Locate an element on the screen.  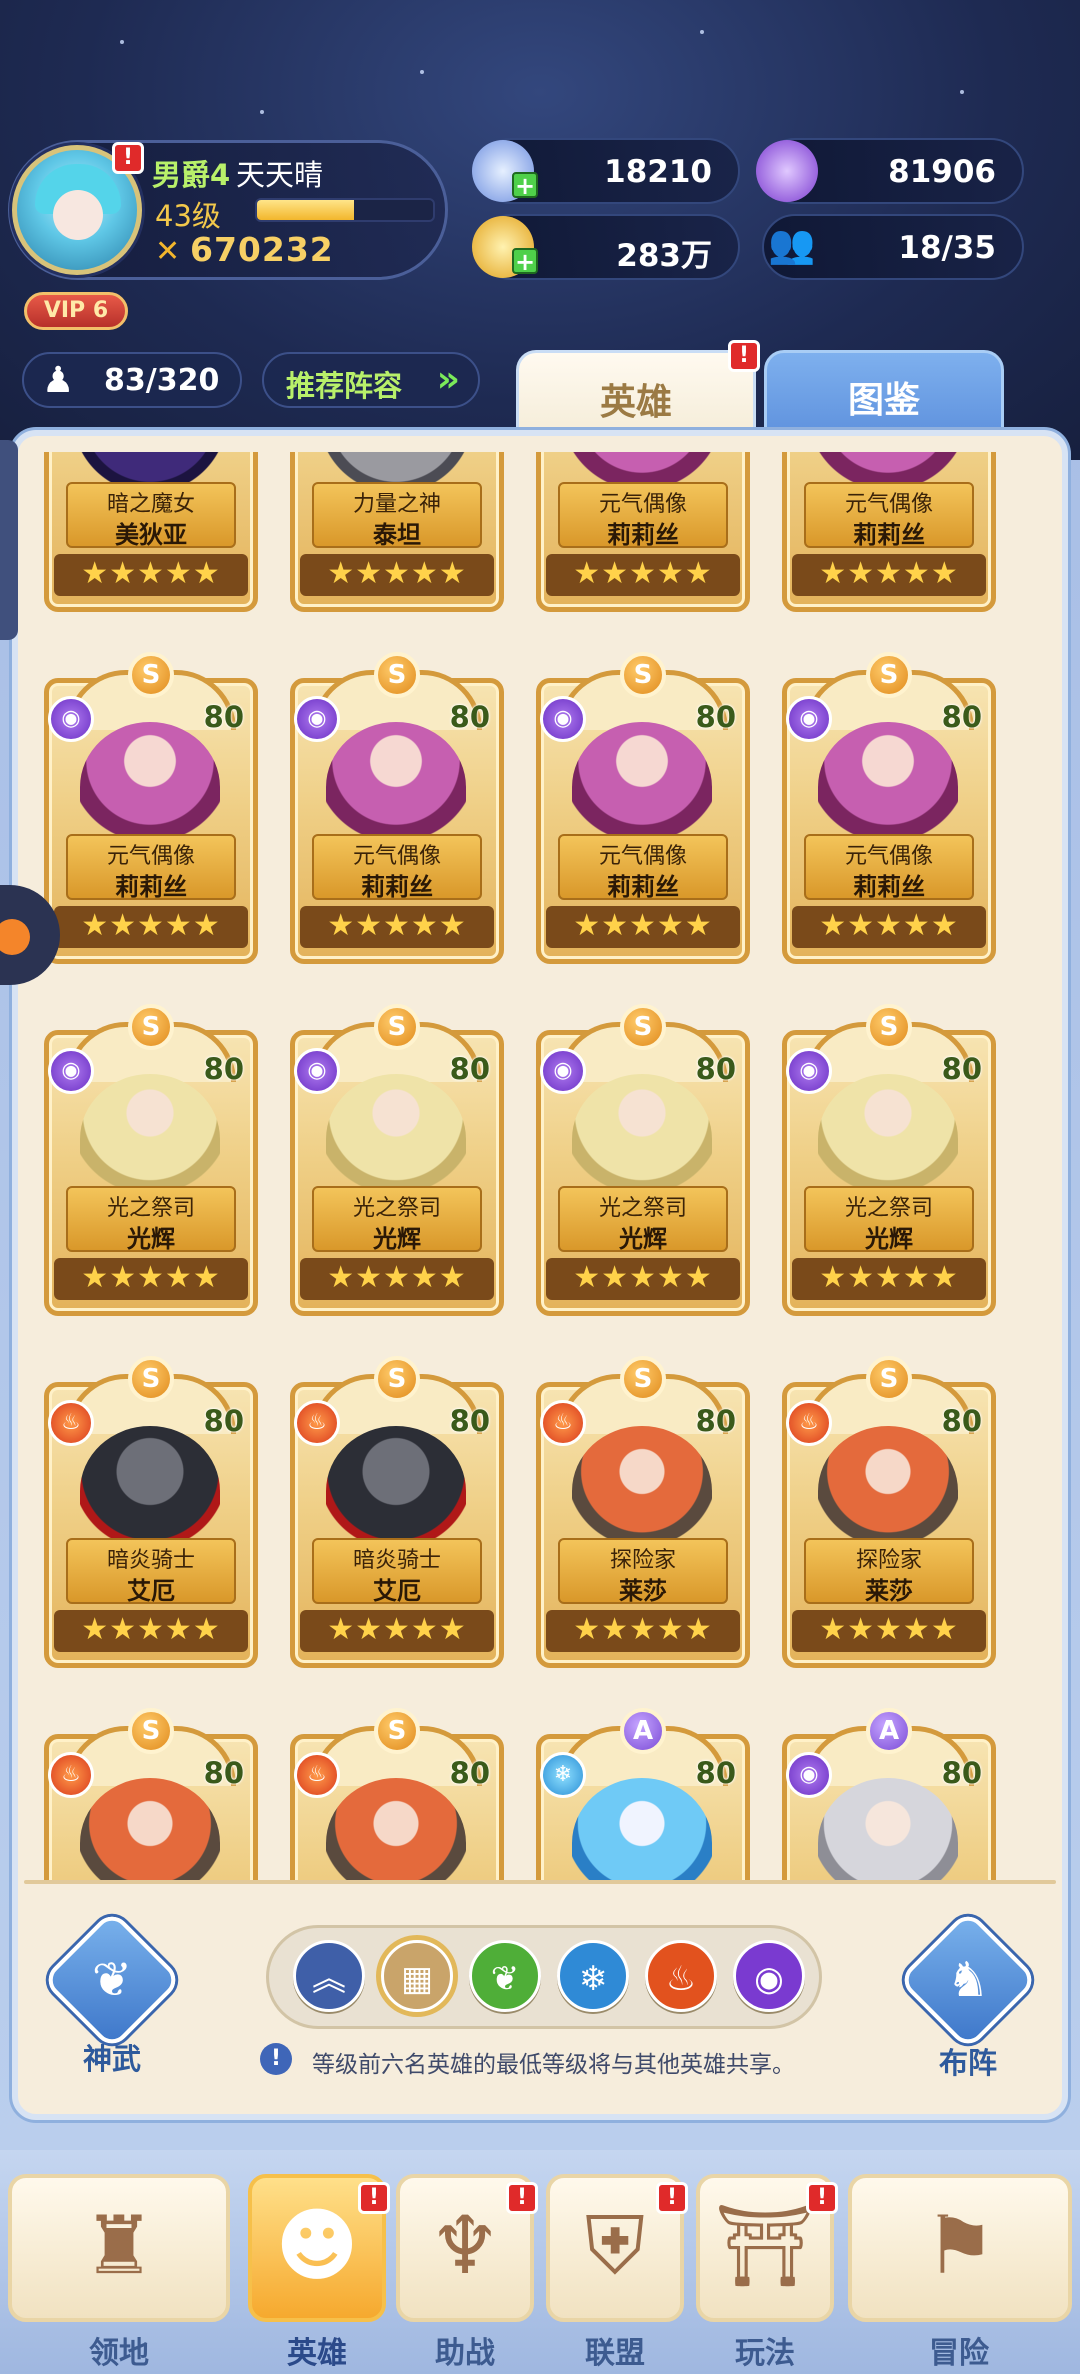
formation-label: 布阵 is located at coordinates (967, 2063).